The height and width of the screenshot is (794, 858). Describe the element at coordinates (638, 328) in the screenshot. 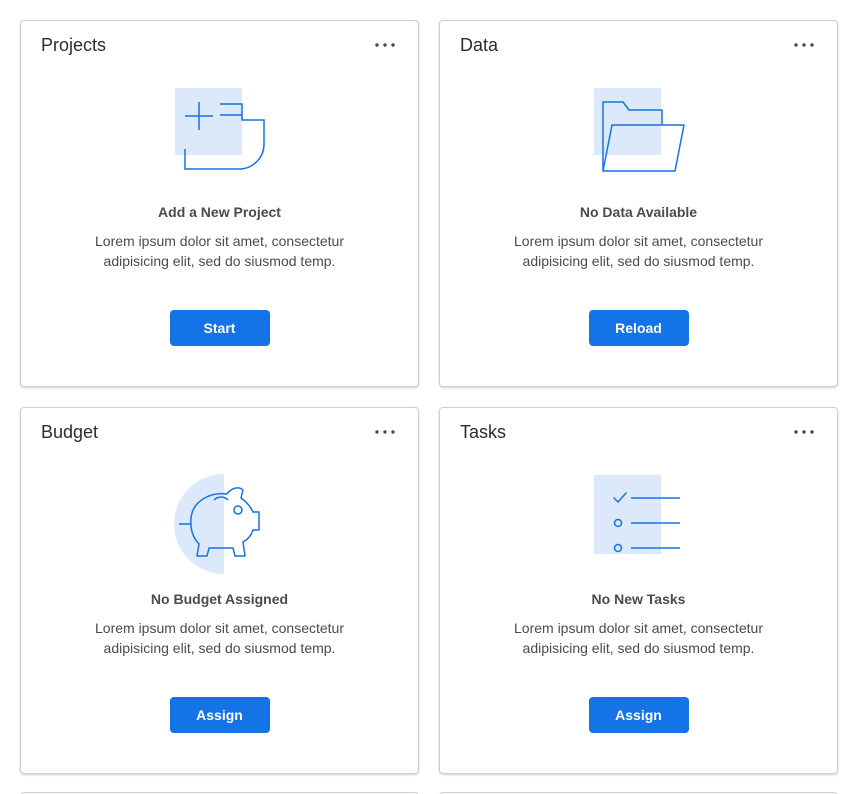

I see `reload-button: Reload` at that location.